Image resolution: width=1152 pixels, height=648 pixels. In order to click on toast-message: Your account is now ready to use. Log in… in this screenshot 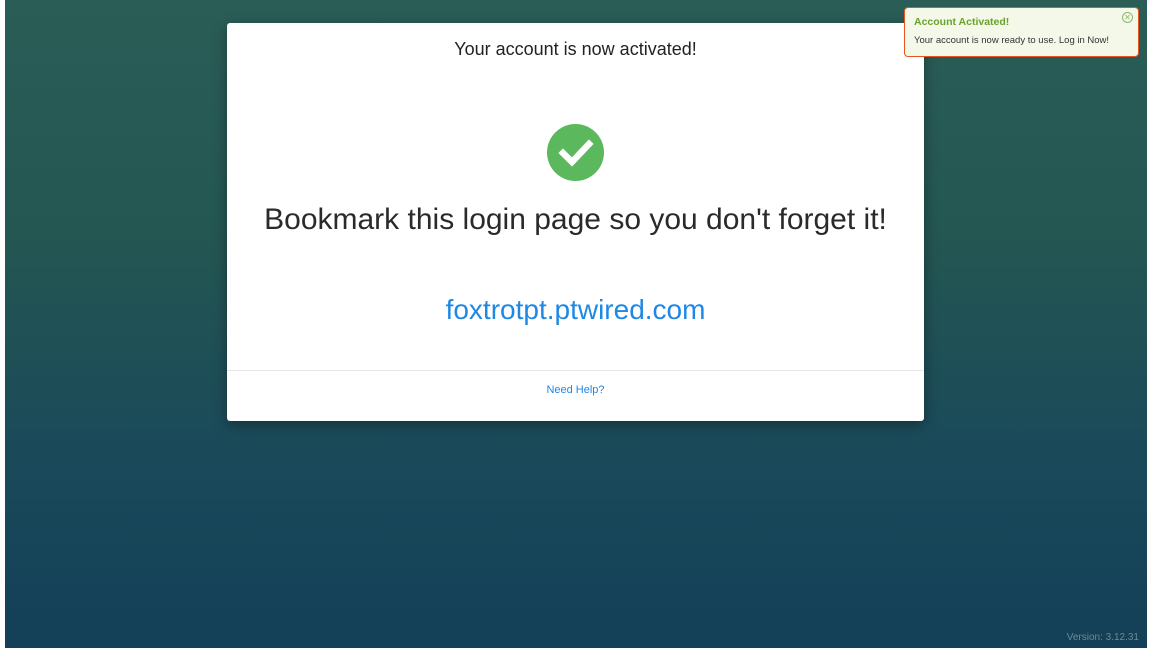, I will do `click(1012, 40)`.